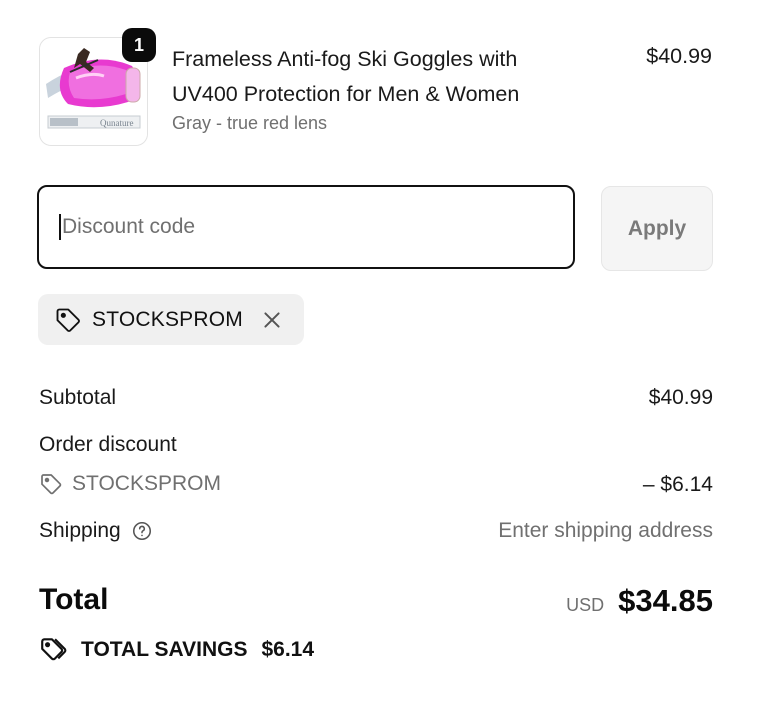 The height and width of the screenshot is (708, 768). I want to click on product-title-line-2: UV400 Protection for Men & Women, so click(346, 94).